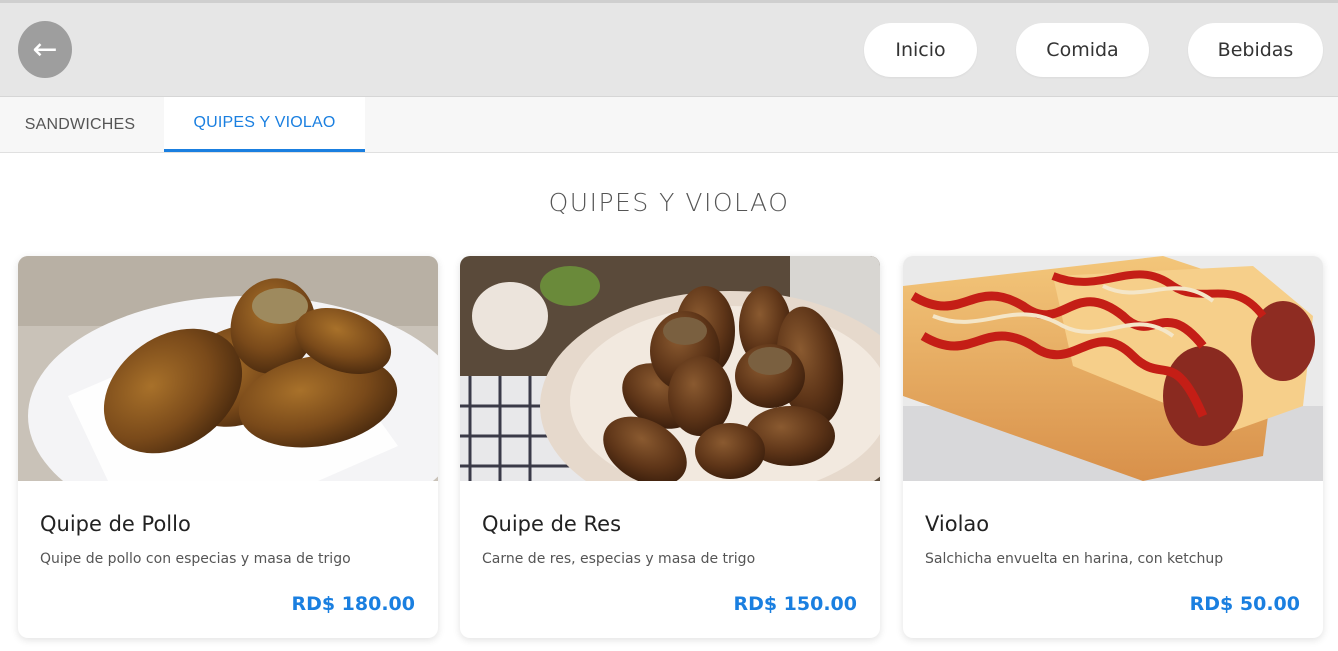 Image resolution: width=1338 pixels, height=651 pixels. What do you see at coordinates (670, 368) in the screenshot?
I see `product-image-quipe-res` at bounding box center [670, 368].